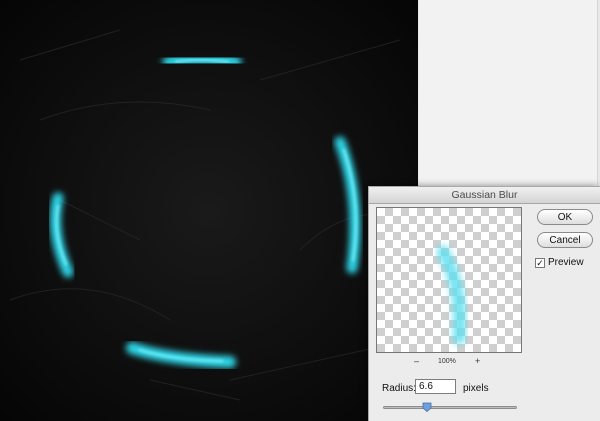  Describe the element at coordinates (565, 240) in the screenshot. I see `cancel-button: Cancel` at that location.